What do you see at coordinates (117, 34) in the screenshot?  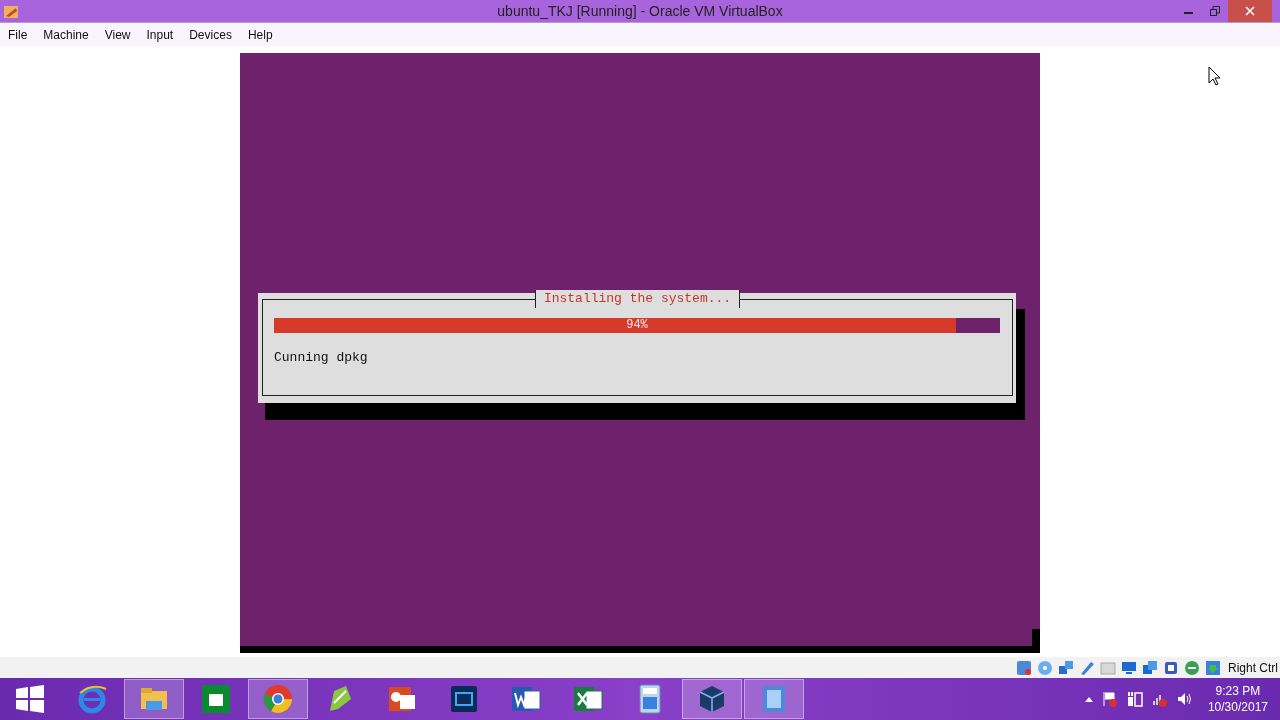 I see `menu-item: View` at bounding box center [117, 34].